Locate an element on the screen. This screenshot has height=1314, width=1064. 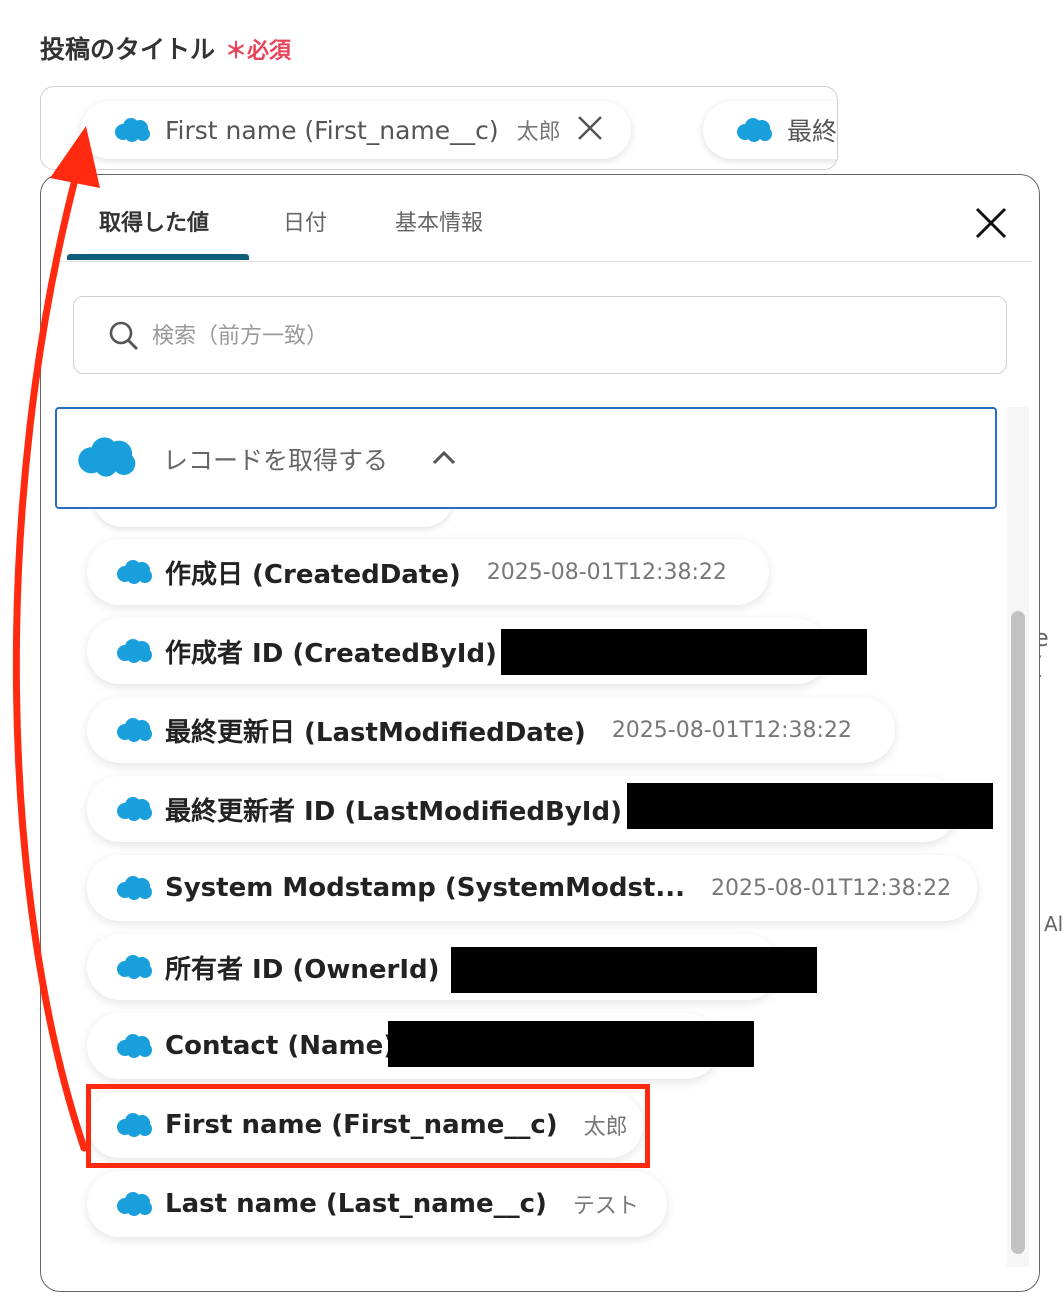
active-tab-indicator is located at coordinates (158, 257).